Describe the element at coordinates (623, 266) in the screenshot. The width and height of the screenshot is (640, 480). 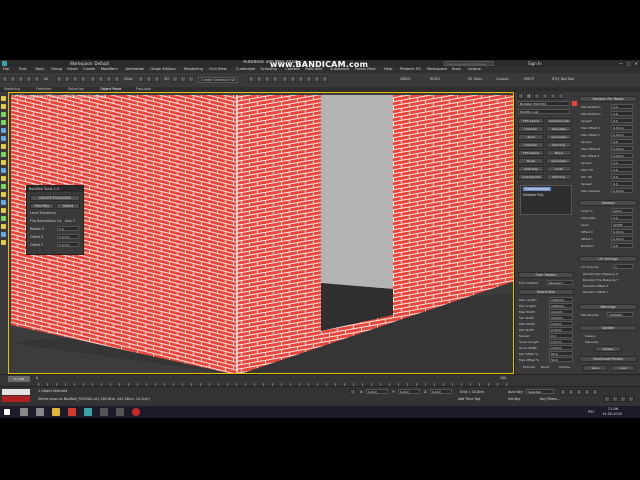
I see `uv-channel-field: 1` at that location.